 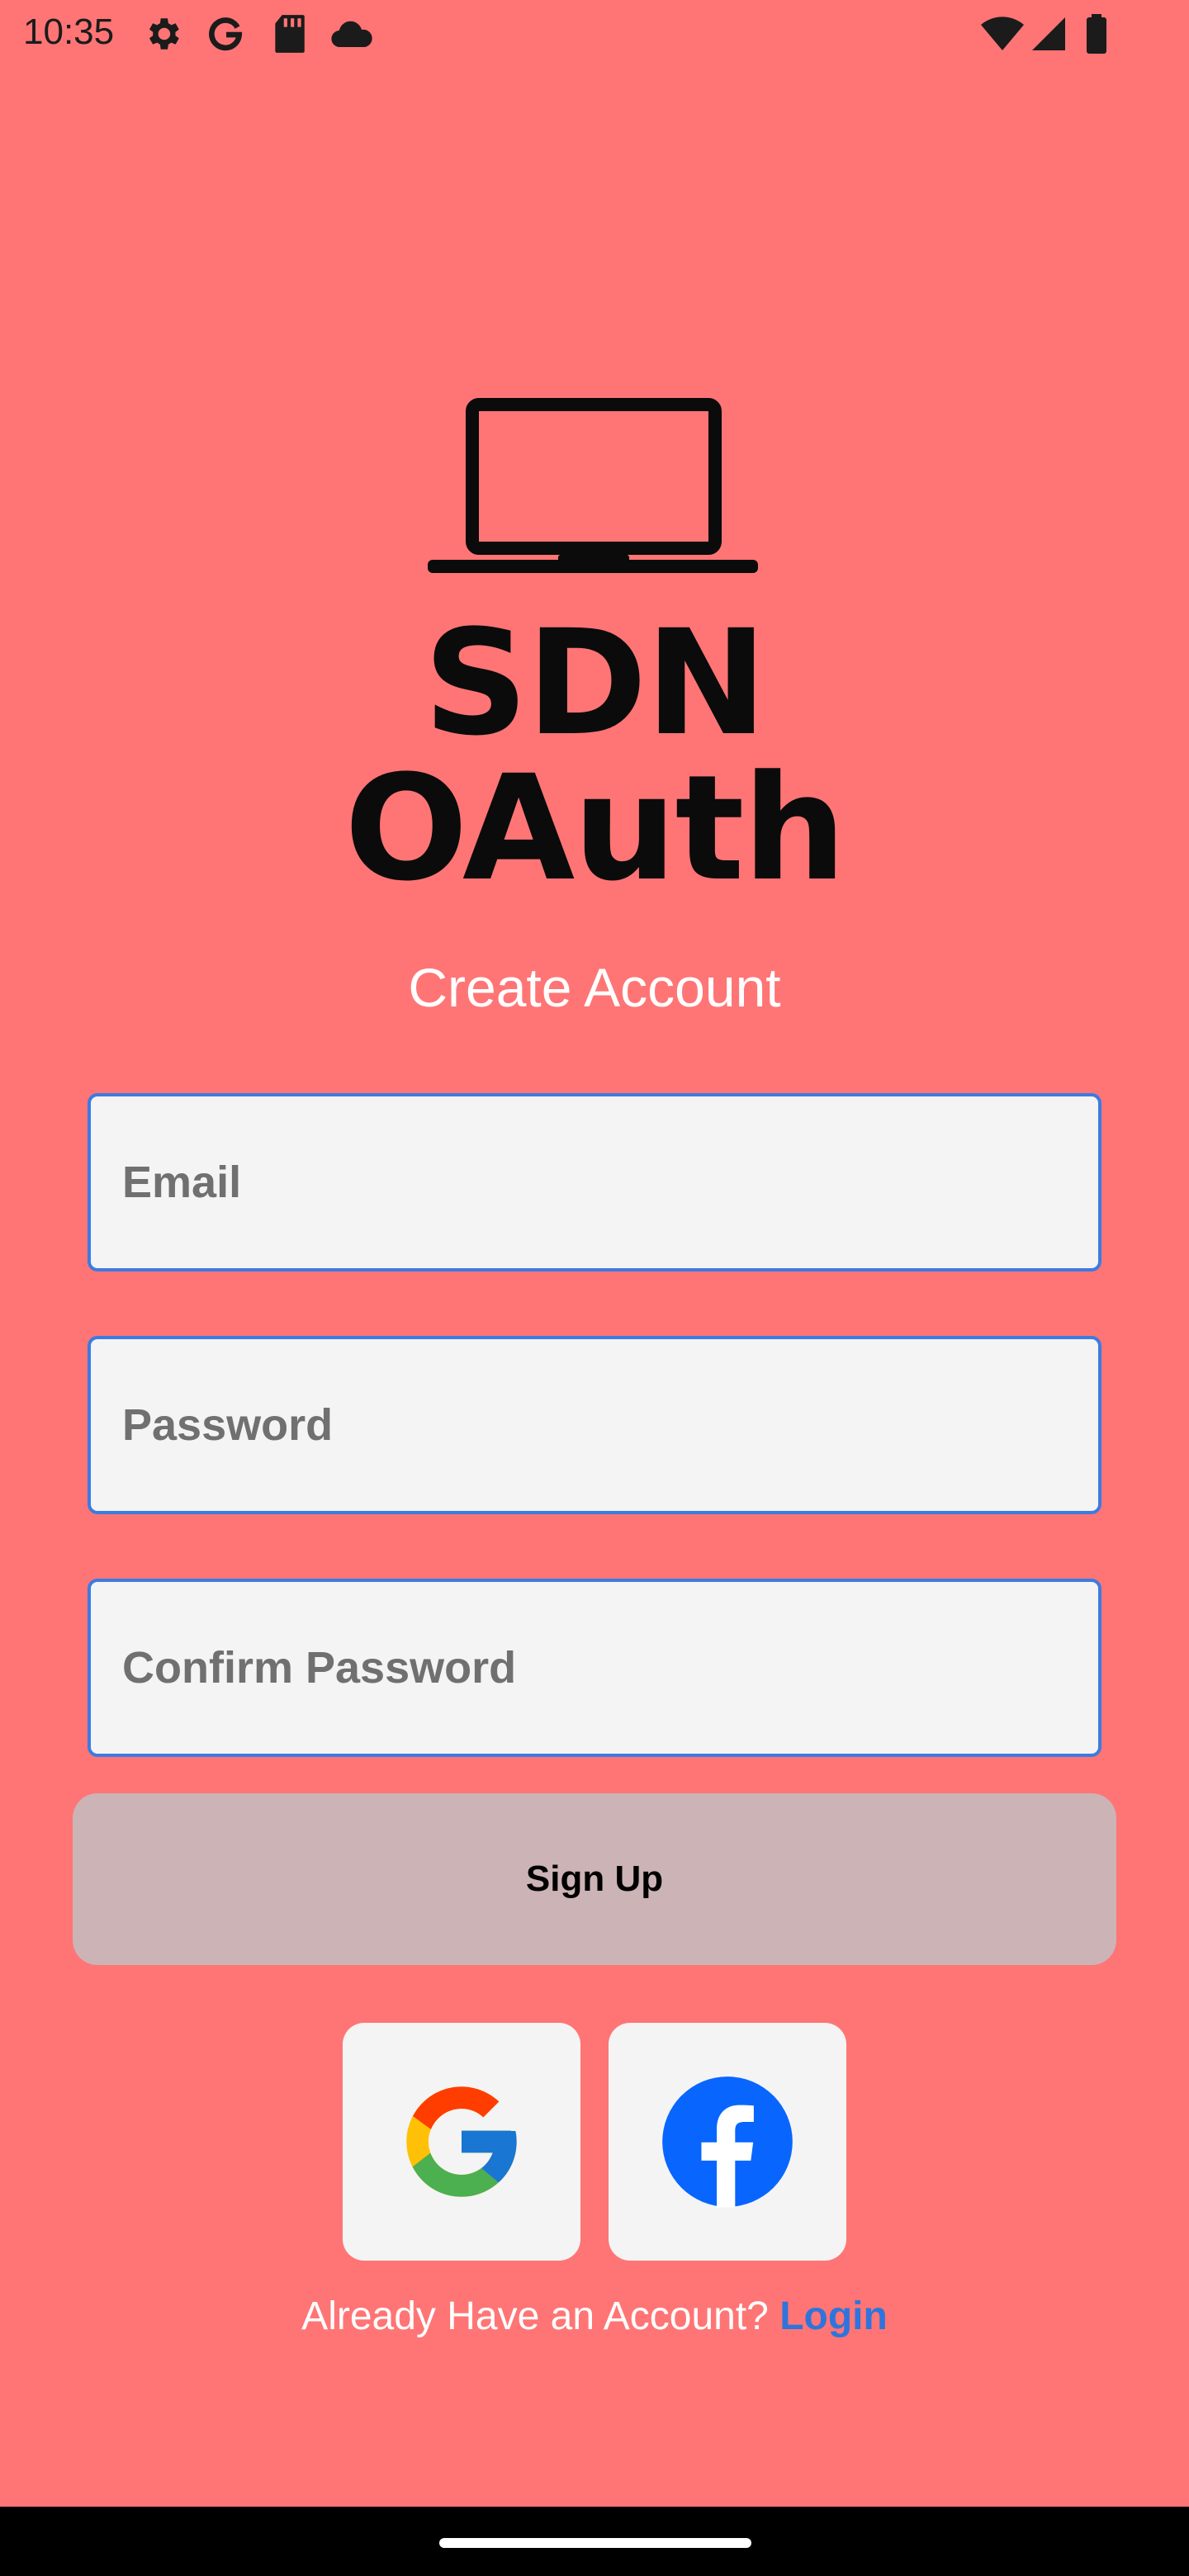 I want to click on login-prompt-text: Already Have an Account?, so click(x=535, y=2316).